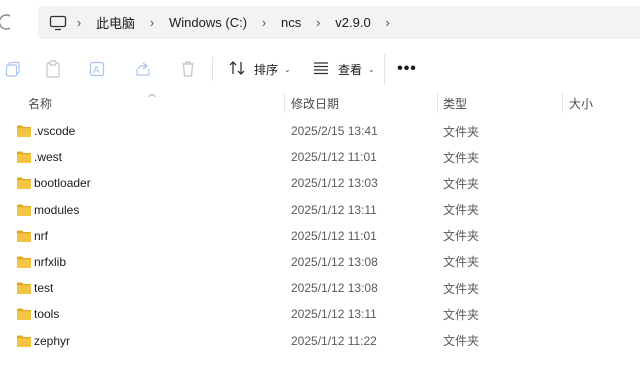 The height and width of the screenshot is (380, 640). Describe the element at coordinates (334, 340) in the screenshot. I see `file-date: 2025/1/12 11:22` at that location.